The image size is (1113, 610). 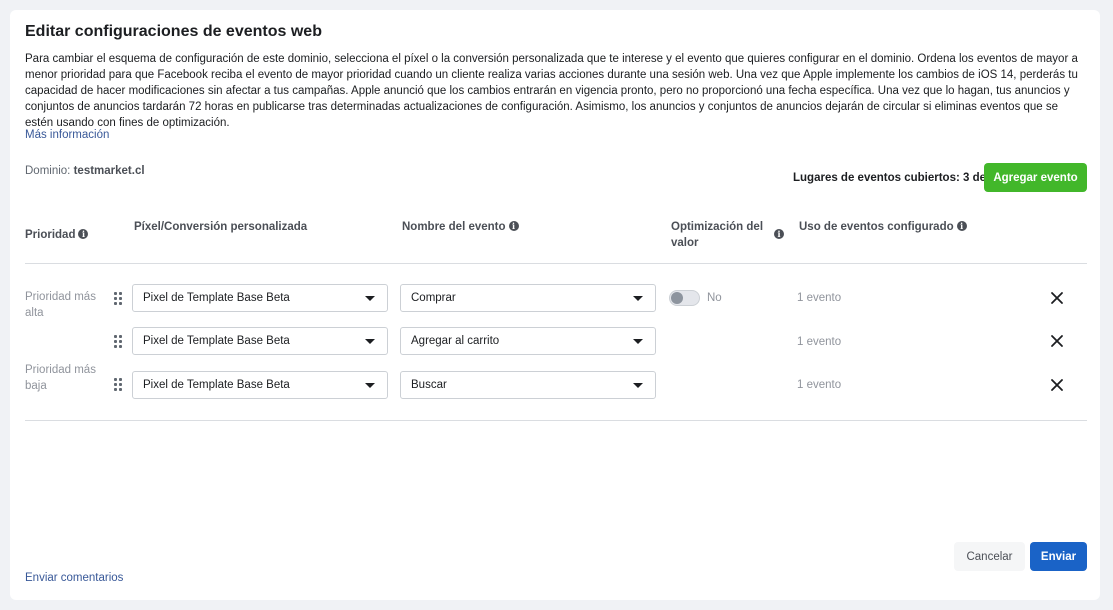 I want to click on header-priority: Prioridad i, so click(x=57, y=235).